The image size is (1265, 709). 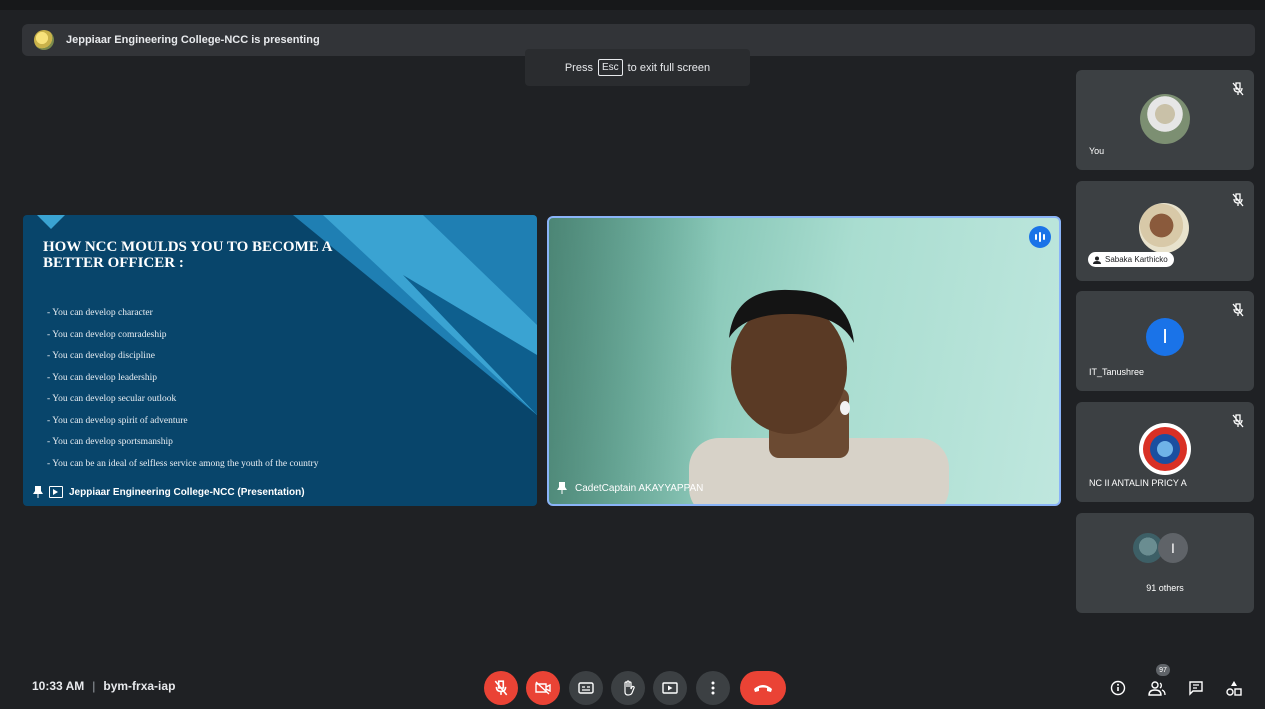 What do you see at coordinates (1040, 237) in the screenshot?
I see `speaking-indicator-icon` at bounding box center [1040, 237].